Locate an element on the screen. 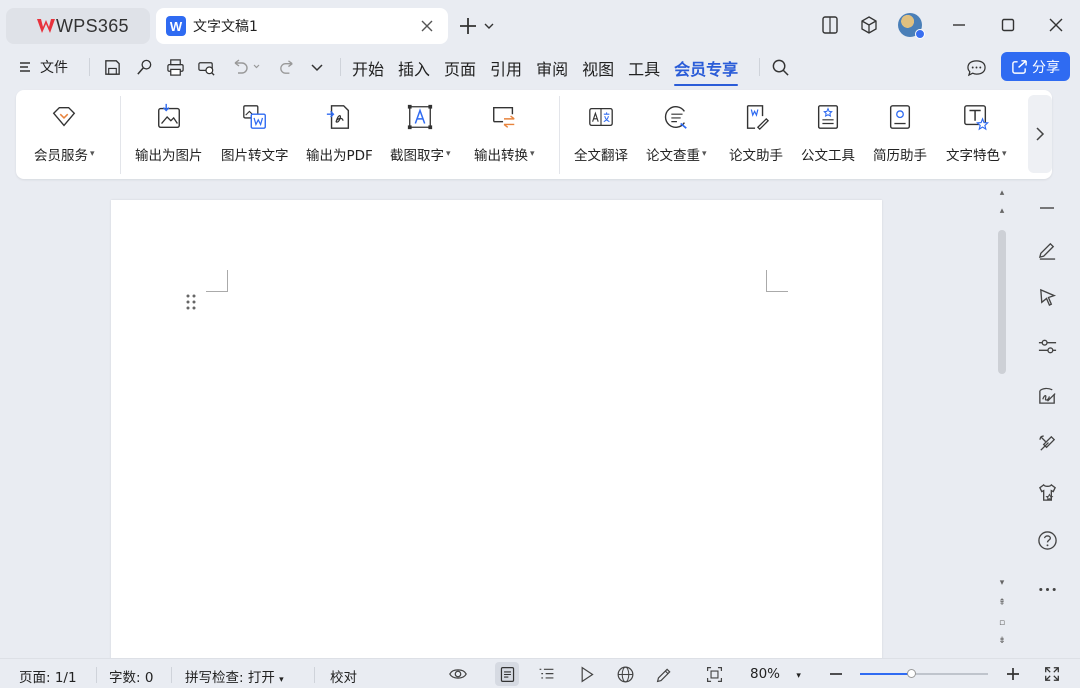 The width and height of the screenshot is (1080, 688). proofread-button: 校对 is located at coordinates (343, 676).